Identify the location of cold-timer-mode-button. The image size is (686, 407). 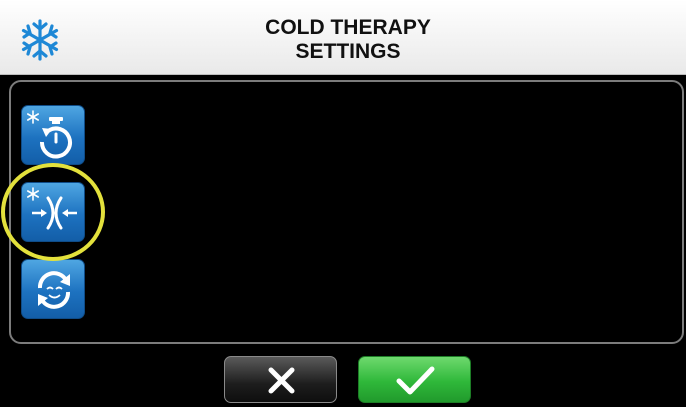
(53, 135).